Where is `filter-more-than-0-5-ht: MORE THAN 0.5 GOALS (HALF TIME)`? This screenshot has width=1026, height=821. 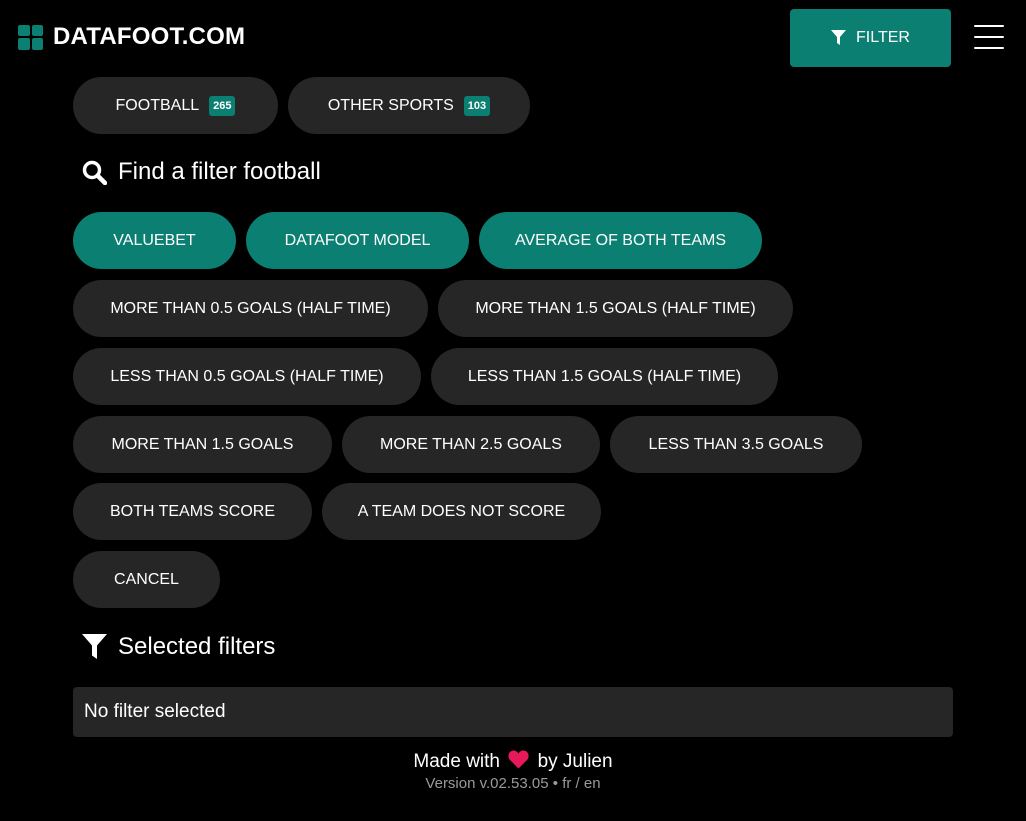
filter-more-than-0-5-ht: MORE THAN 0.5 GOALS (HALF TIME) is located at coordinates (250, 308).